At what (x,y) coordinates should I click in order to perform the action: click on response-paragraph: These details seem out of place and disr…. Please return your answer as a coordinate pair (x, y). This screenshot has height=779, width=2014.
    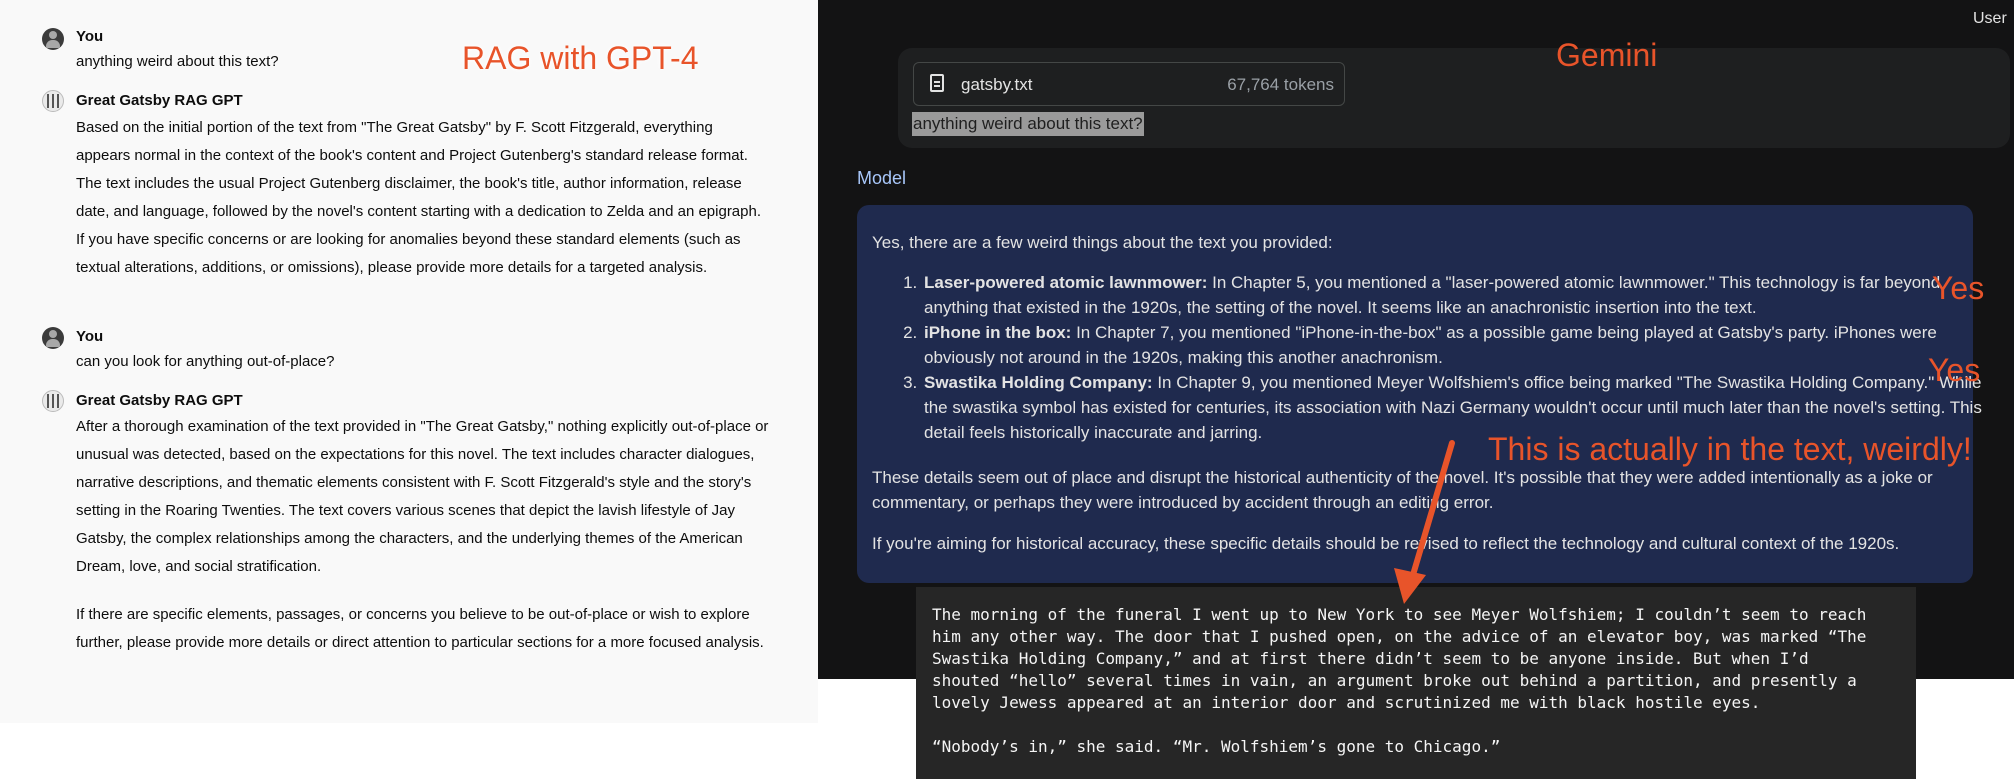
    Looking at the image, I should click on (1402, 490).